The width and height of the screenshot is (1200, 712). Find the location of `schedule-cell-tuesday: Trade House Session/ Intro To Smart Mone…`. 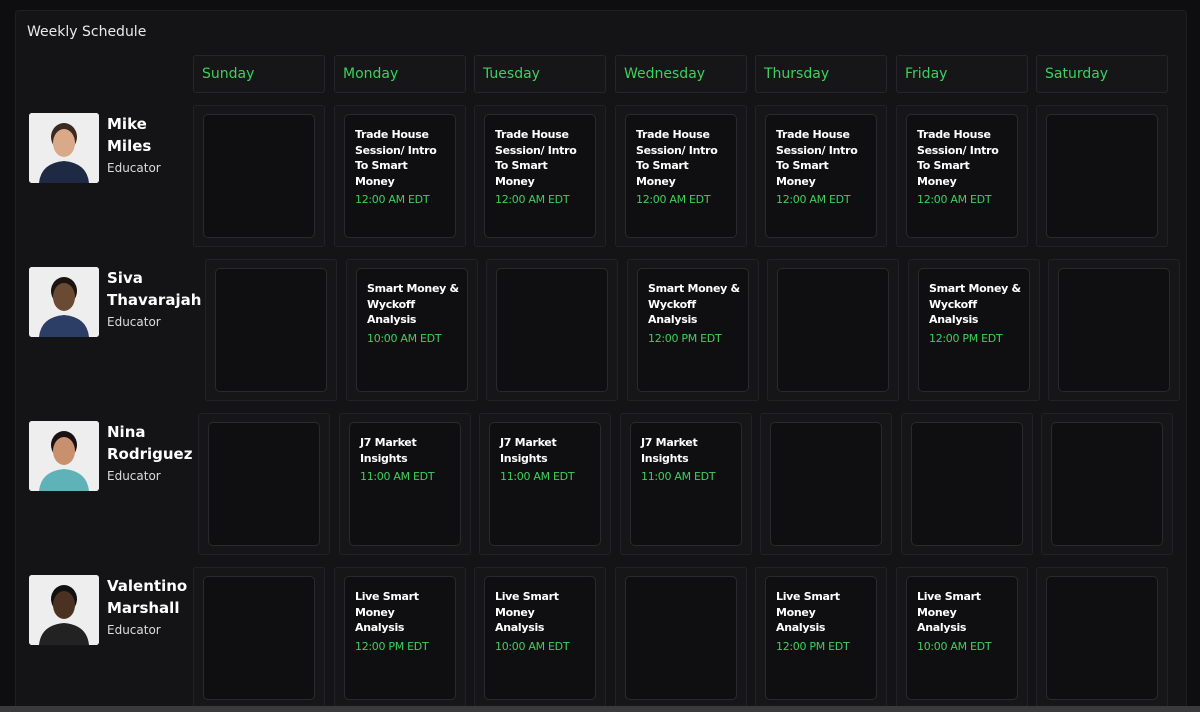

schedule-cell-tuesday: Trade House Session/ Intro To Smart Mone… is located at coordinates (540, 176).